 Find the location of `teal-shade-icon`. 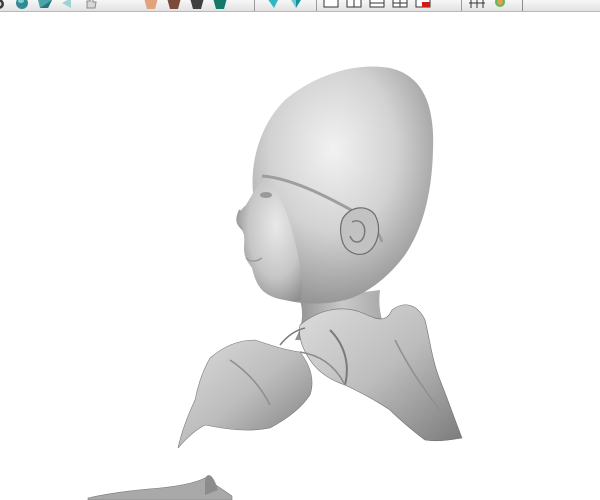

teal-shade-icon is located at coordinates (220, 5).